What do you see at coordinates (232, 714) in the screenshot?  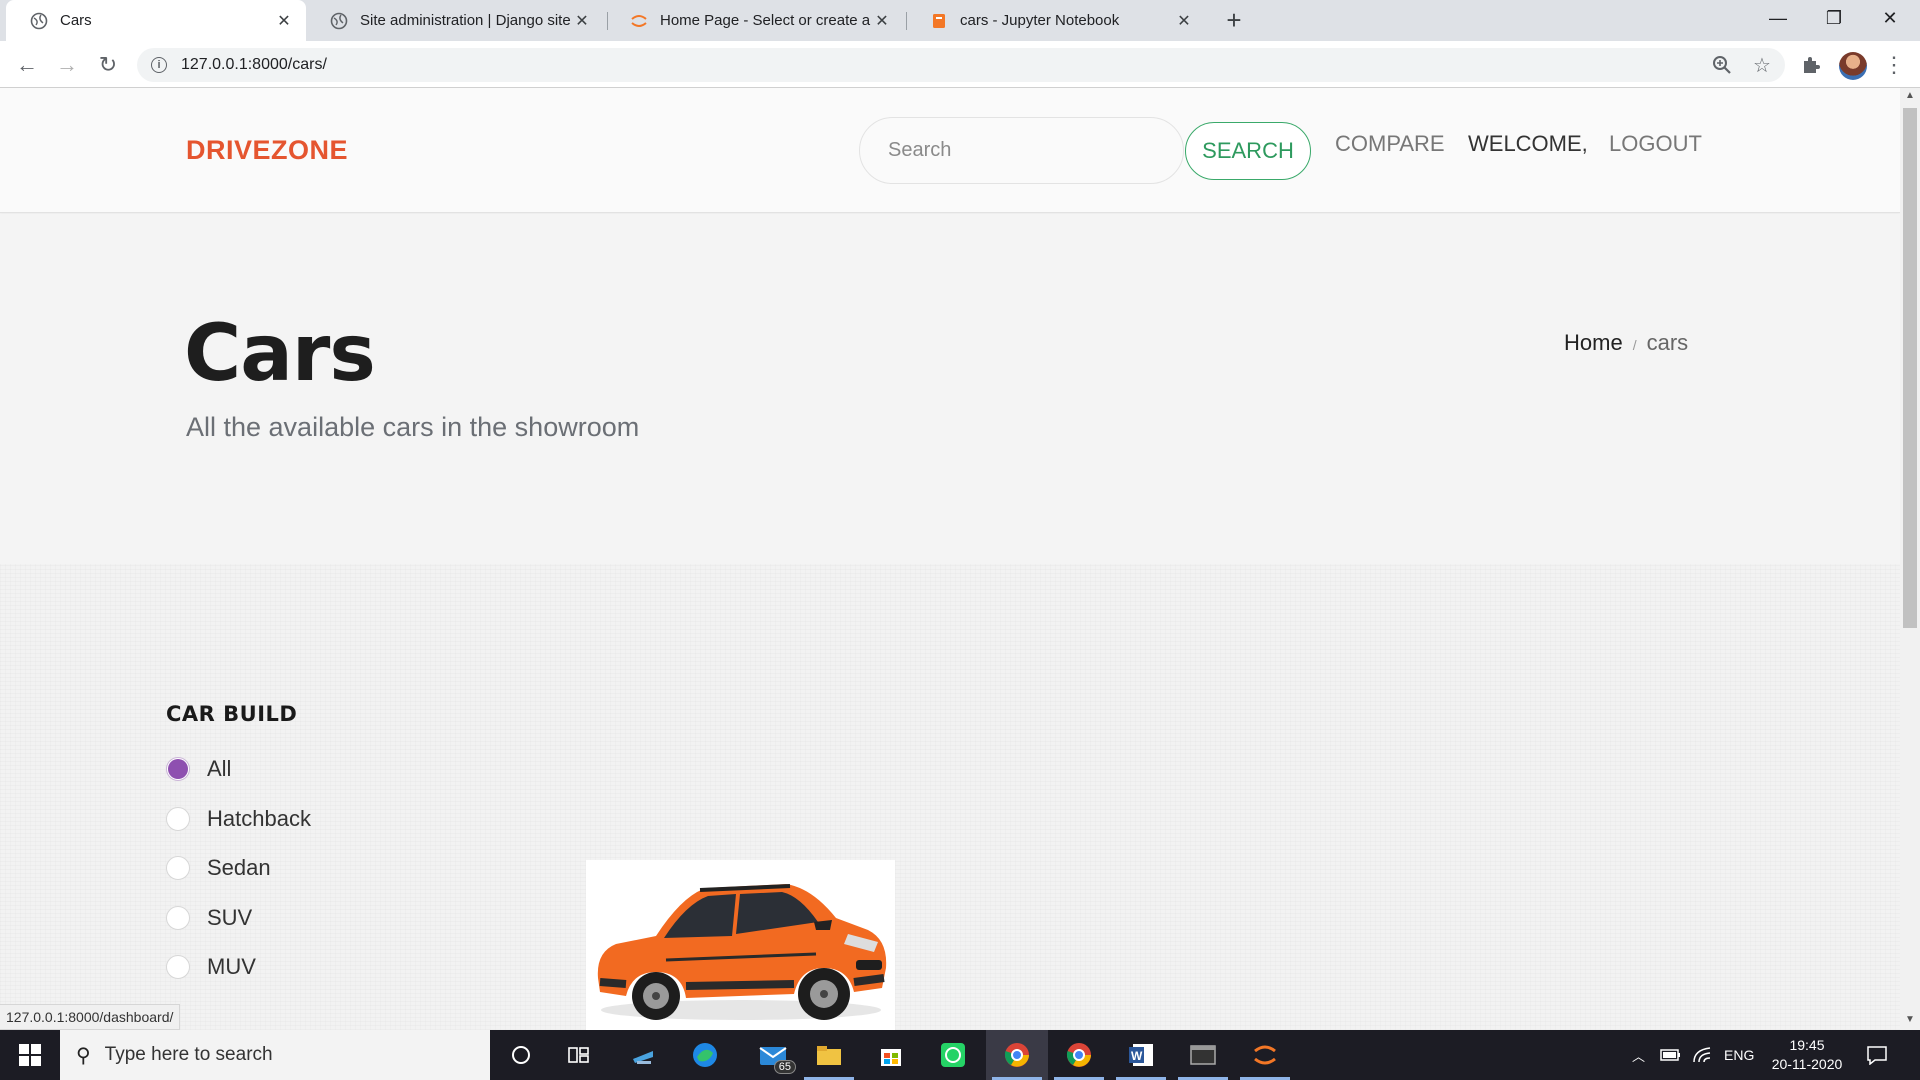 I see `filter-title: CAR BUILD` at bounding box center [232, 714].